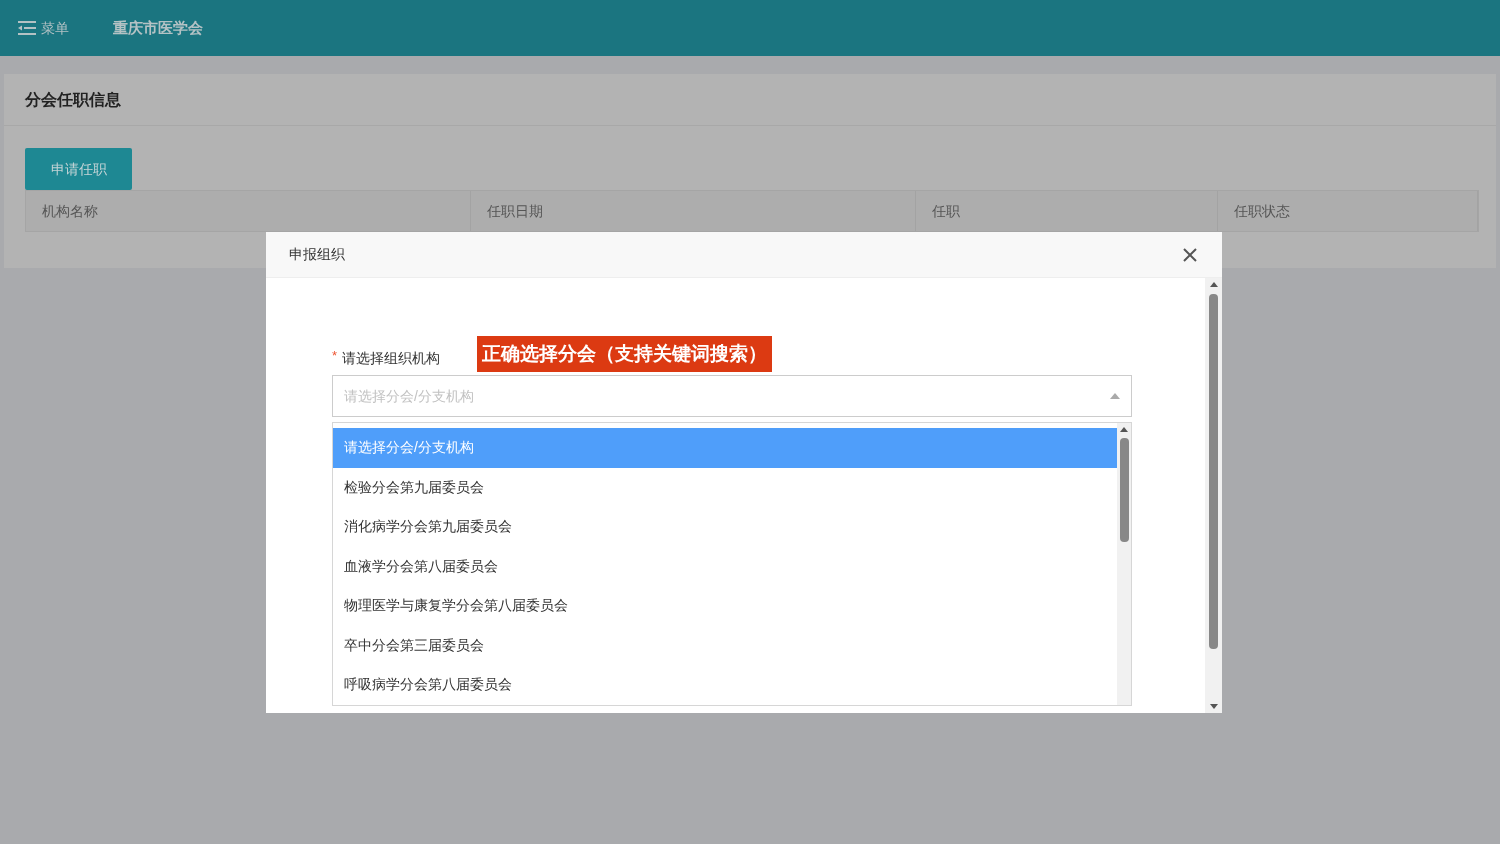 Image resolution: width=1500 pixels, height=844 pixels. Describe the element at coordinates (1067, 211) in the screenshot. I see `column-header: 任职` at that location.